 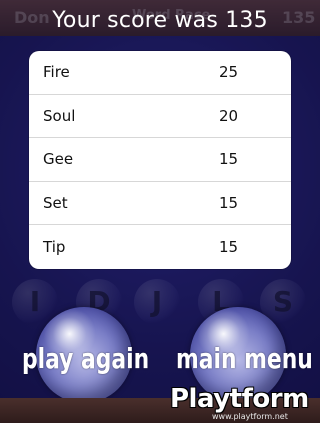 I want to click on word-label: Fire, so click(x=56, y=72).